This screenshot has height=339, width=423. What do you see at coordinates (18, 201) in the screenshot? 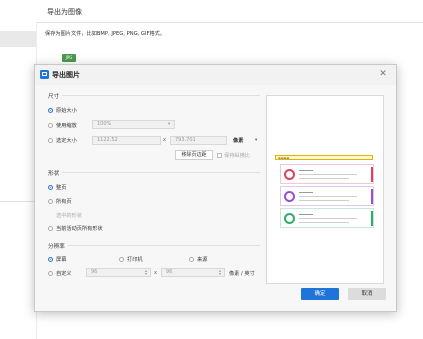
I see `left-nav-divider` at bounding box center [18, 201].